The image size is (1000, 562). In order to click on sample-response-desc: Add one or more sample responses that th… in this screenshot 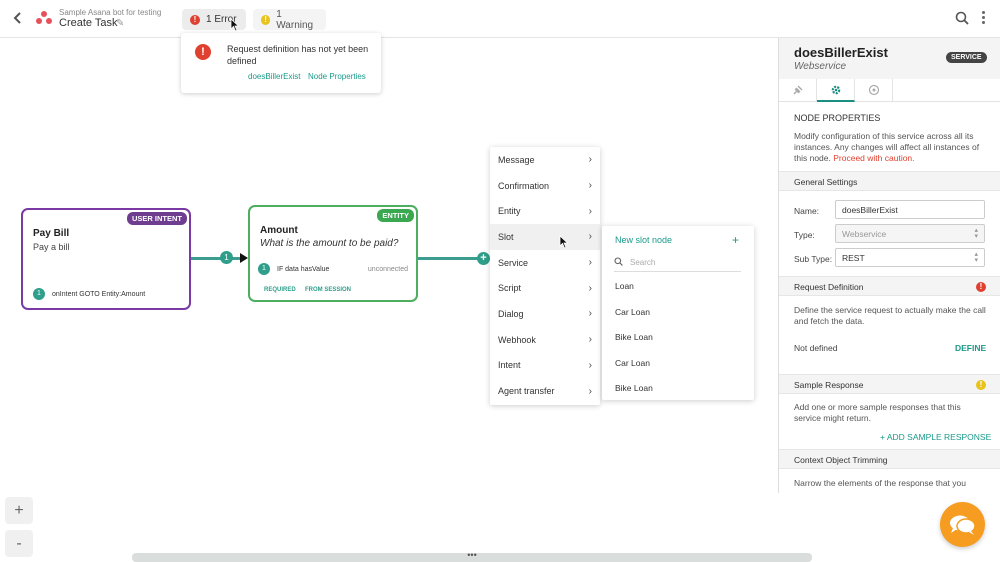, I will do `click(877, 412)`.